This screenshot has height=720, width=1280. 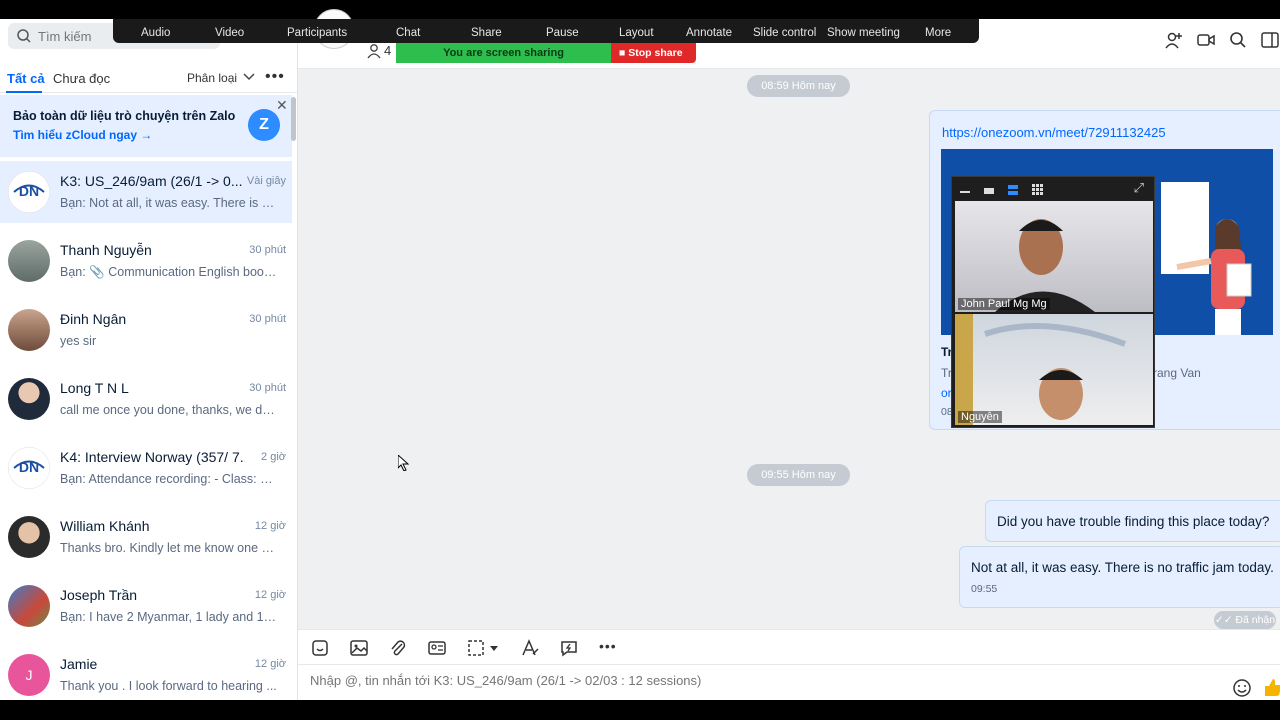 I want to click on members-icon, so click(x=374, y=51).